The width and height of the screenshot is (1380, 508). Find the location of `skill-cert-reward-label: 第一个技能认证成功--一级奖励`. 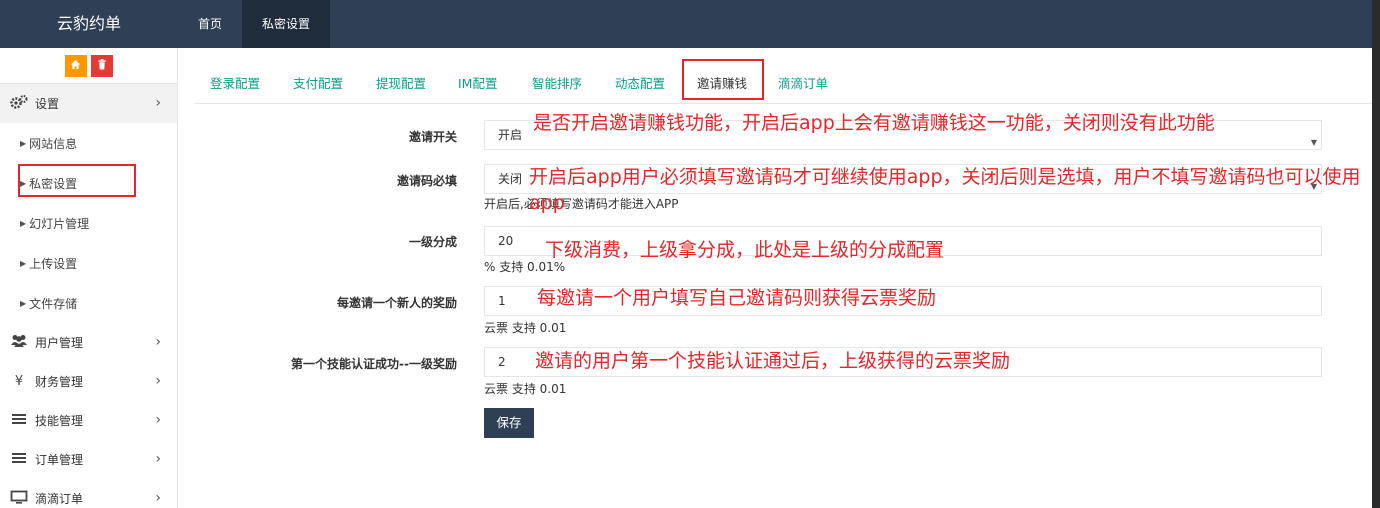

skill-cert-reward-label: 第一个技能认证成功--一级奖励 is located at coordinates (374, 364).